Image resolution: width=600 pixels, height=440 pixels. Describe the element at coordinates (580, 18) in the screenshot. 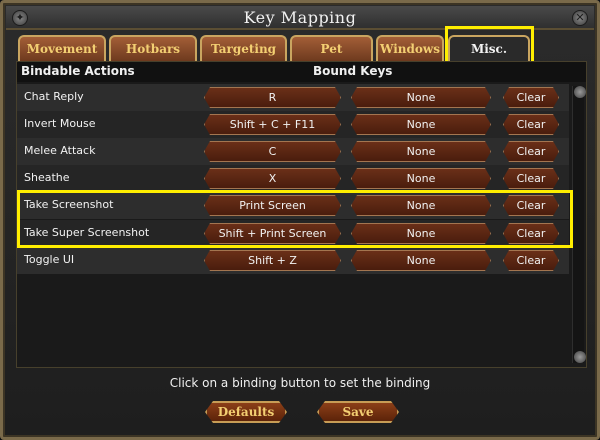

I see `close-icon: ✕` at that location.